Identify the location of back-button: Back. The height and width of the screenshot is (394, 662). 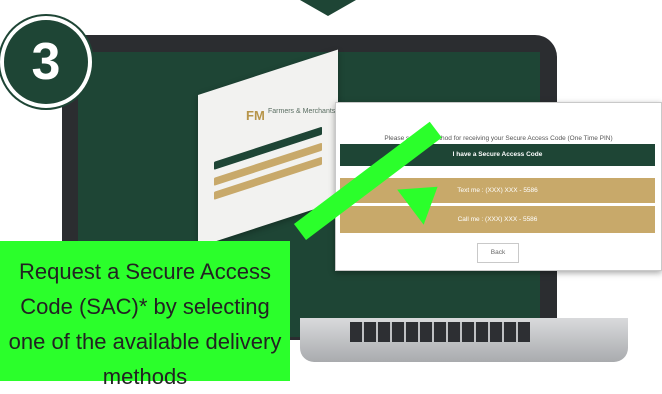
(498, 253).